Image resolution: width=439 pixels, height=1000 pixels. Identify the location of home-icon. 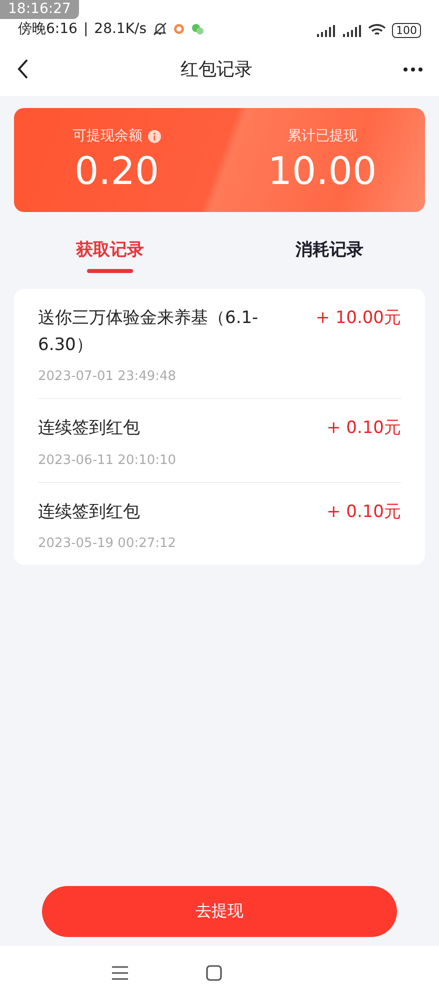
(214, 973).